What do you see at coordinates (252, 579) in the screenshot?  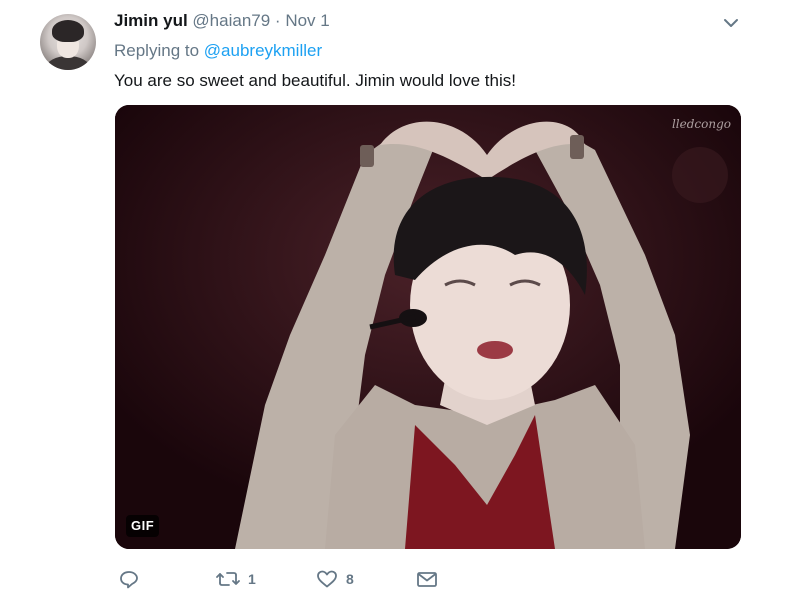 I see `retweet-count: 1` at bounding box center [252, 579].